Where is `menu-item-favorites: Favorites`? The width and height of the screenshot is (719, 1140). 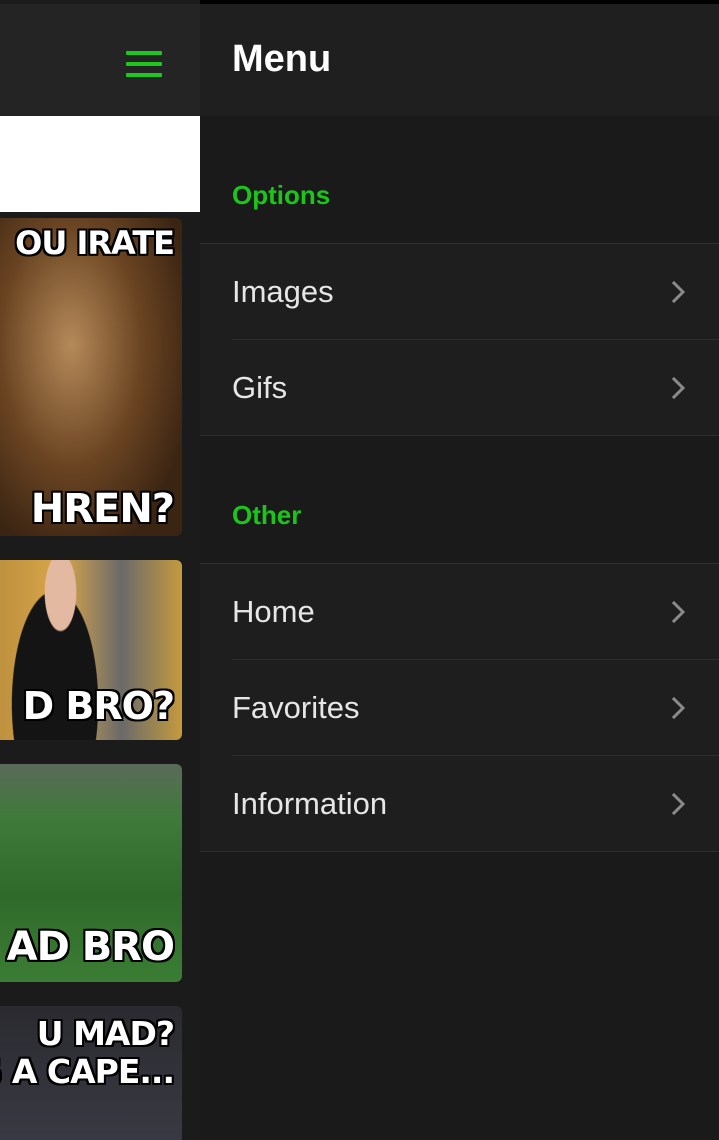 menu-item-favorites: Favorites is located at coordinates (459, 708).